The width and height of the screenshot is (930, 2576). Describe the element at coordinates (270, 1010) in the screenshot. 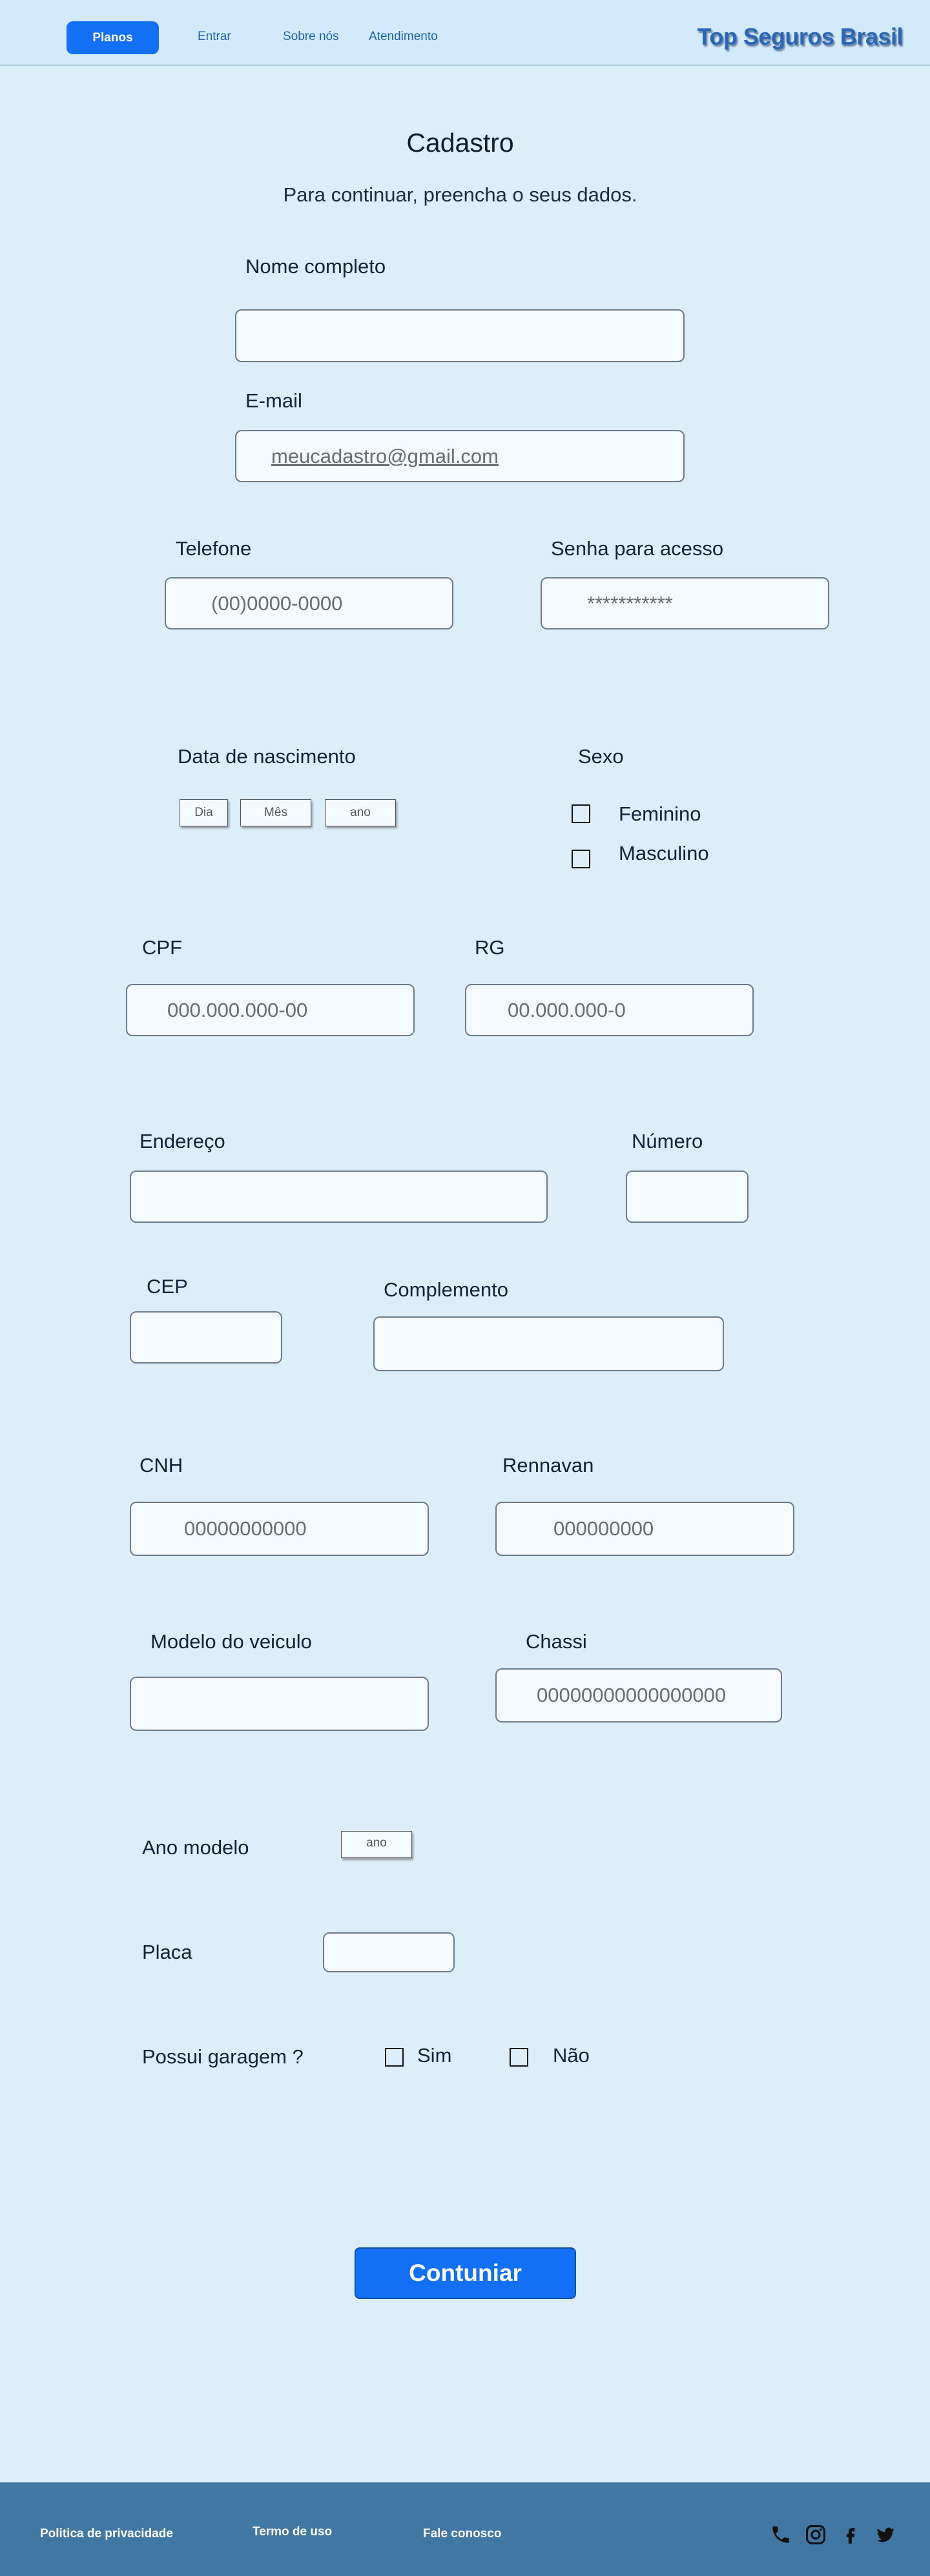

I see `cpf-input: 000.000.000-00` at that location.